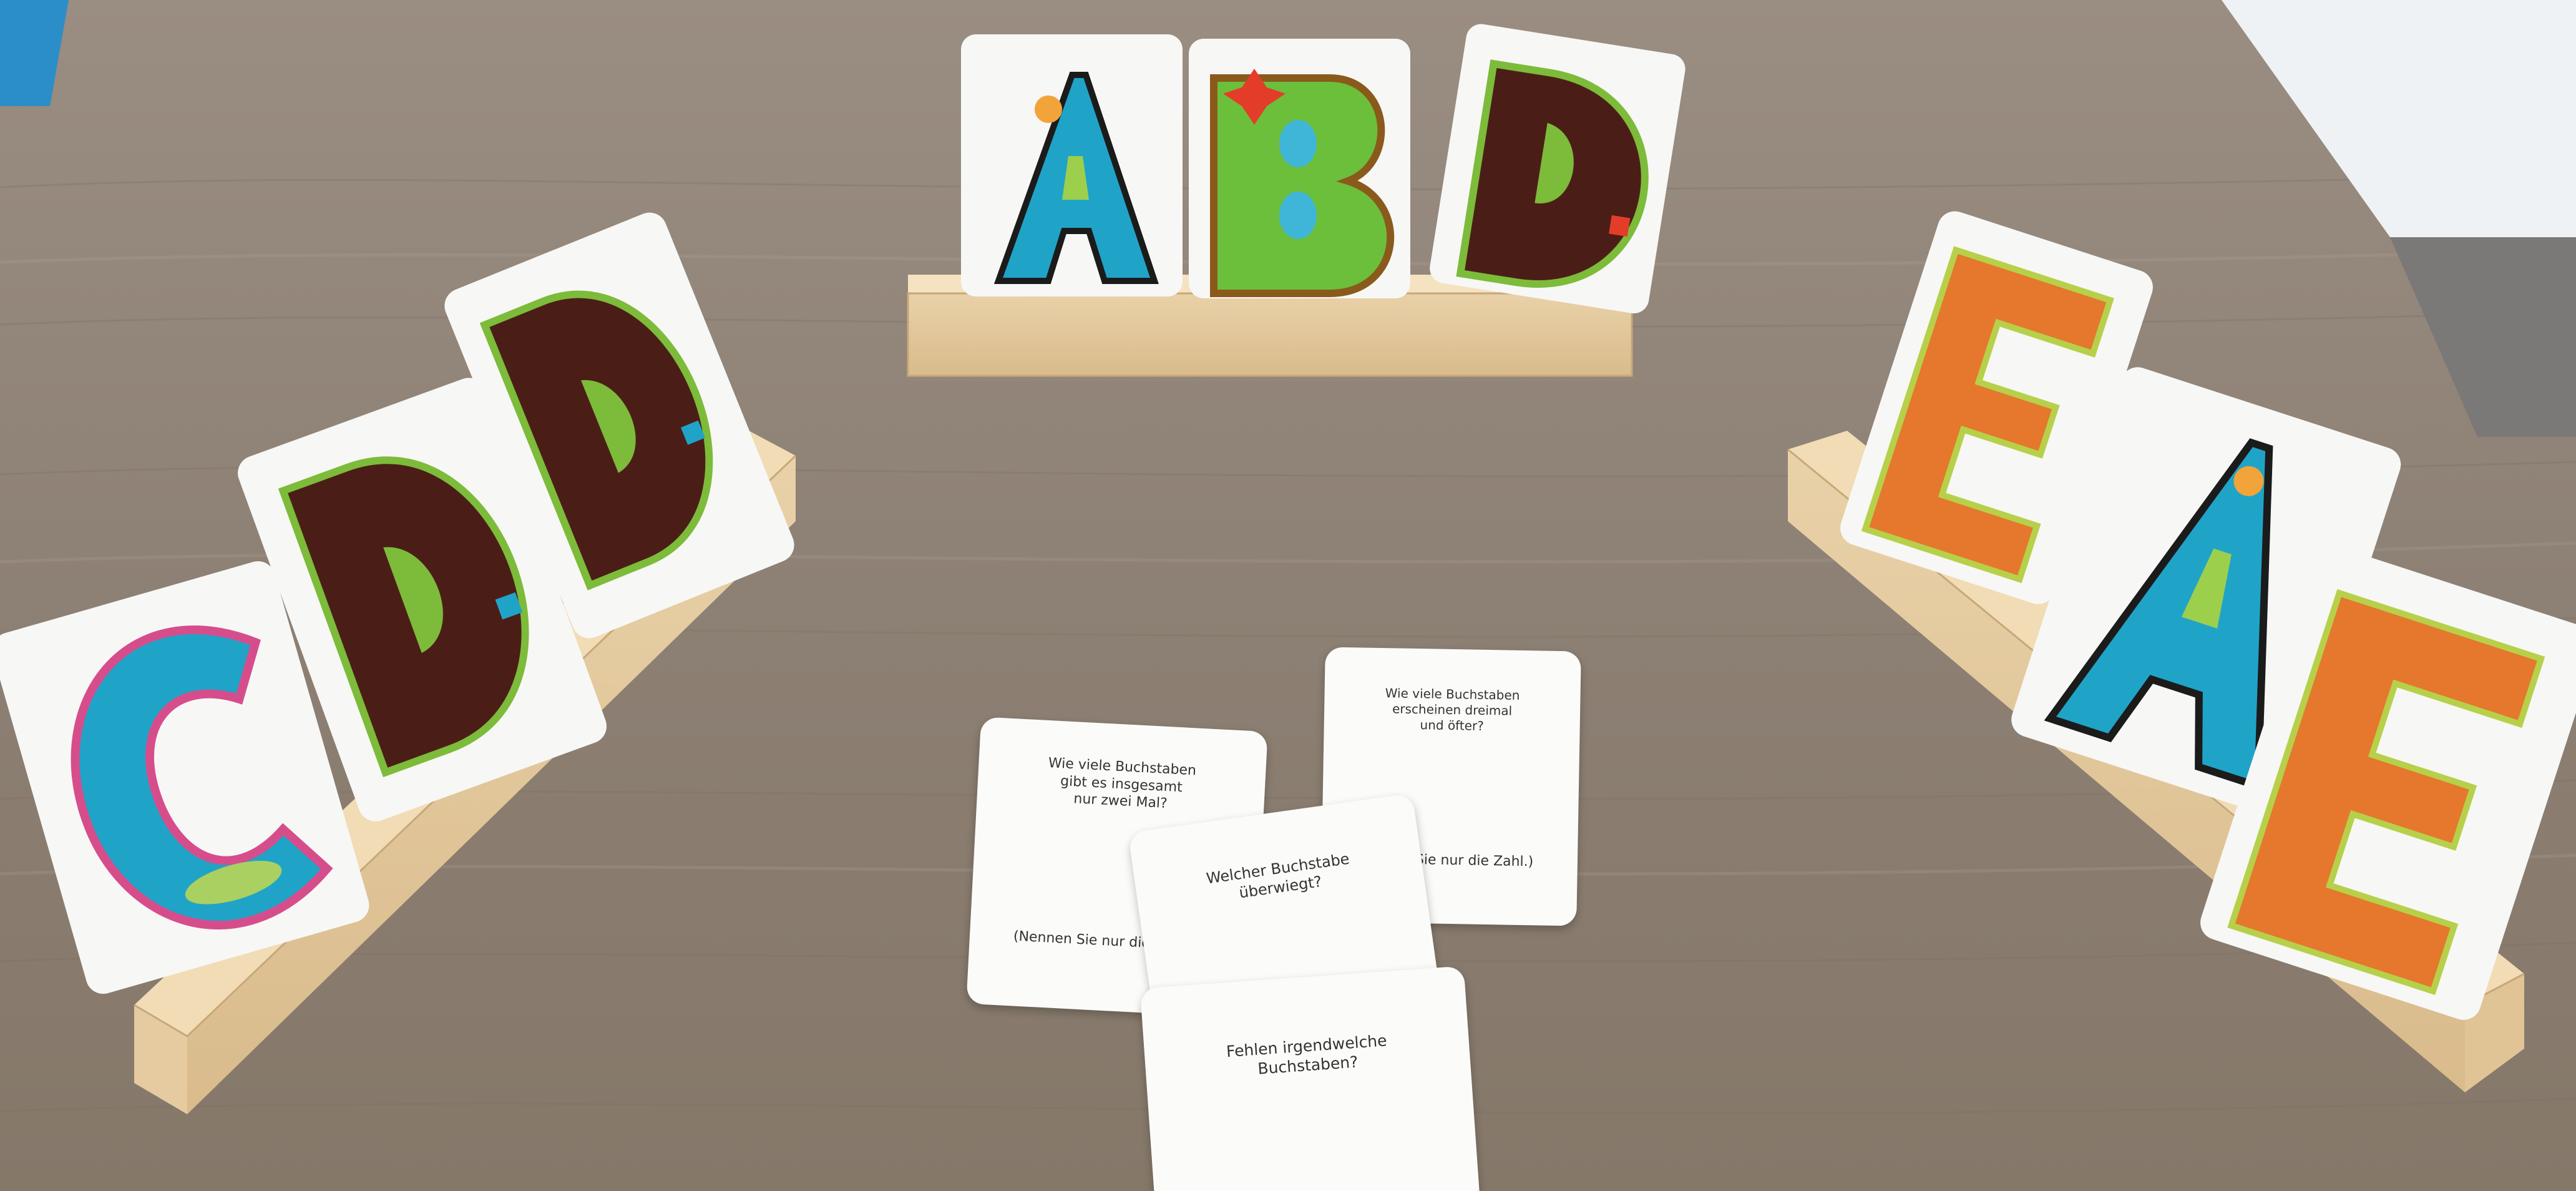  I want to click on card-D-center, so click(1558, 168).